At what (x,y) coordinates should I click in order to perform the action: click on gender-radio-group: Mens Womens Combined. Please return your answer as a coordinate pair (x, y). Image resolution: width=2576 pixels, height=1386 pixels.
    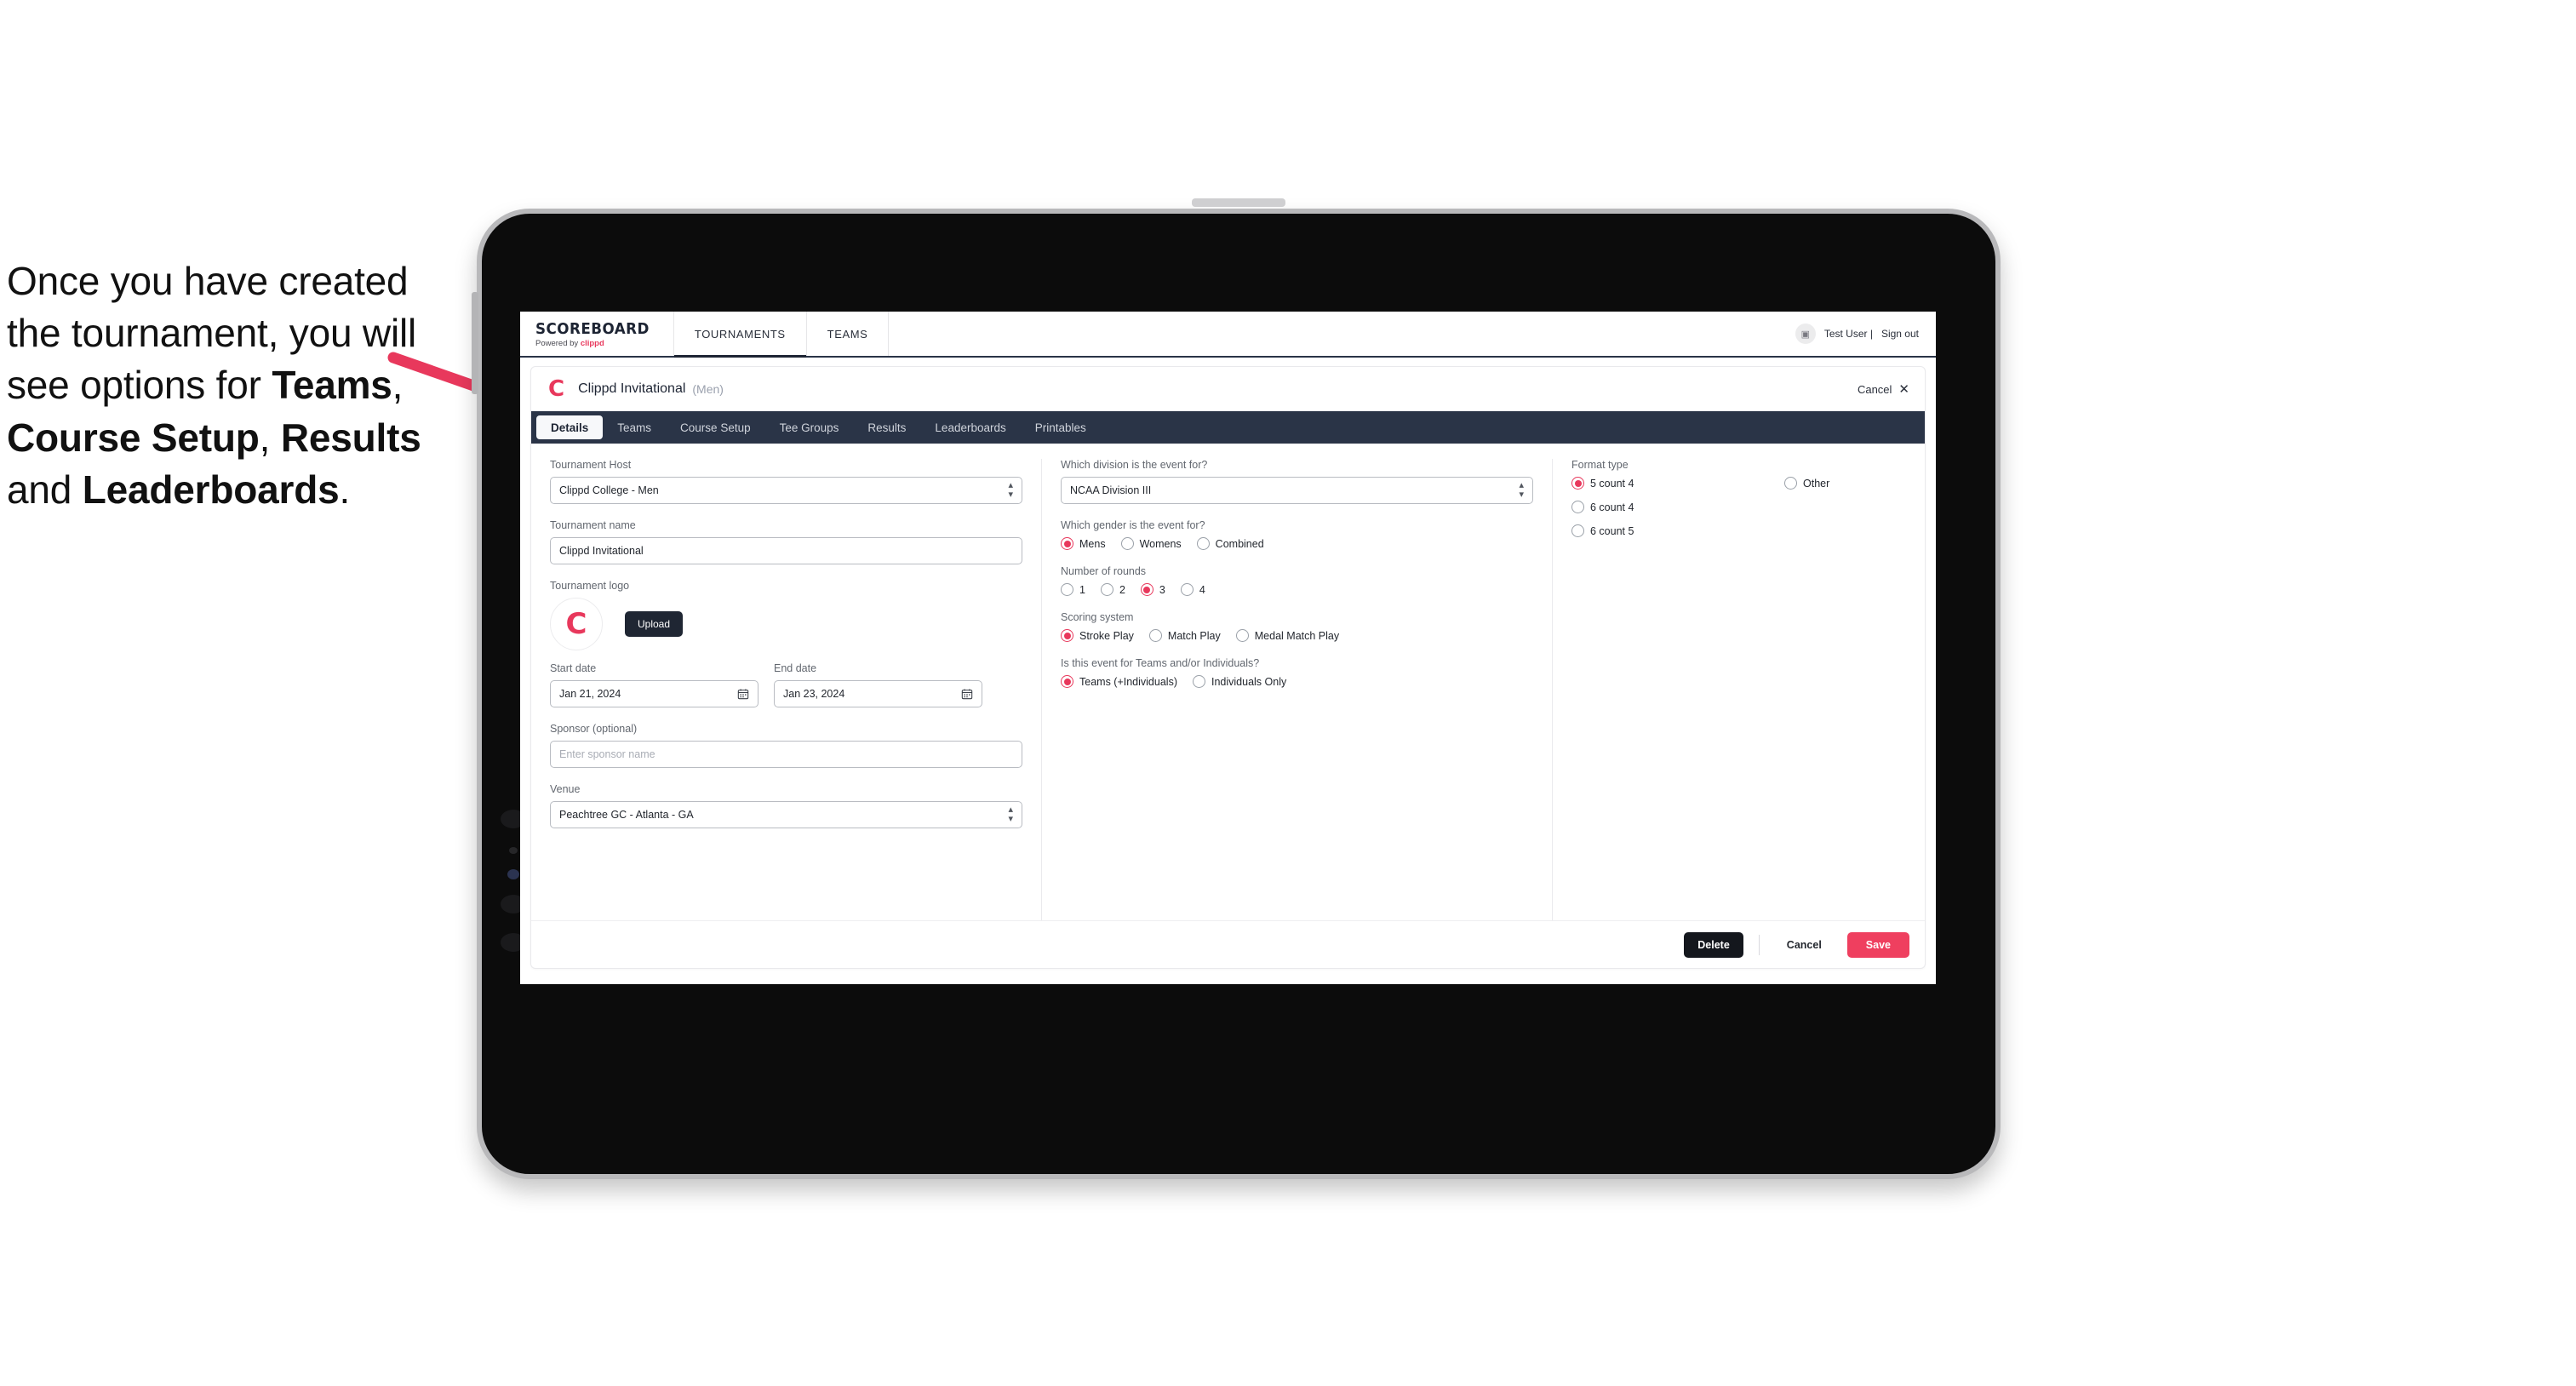
    Looking at the image, I should click on (1297, 543).